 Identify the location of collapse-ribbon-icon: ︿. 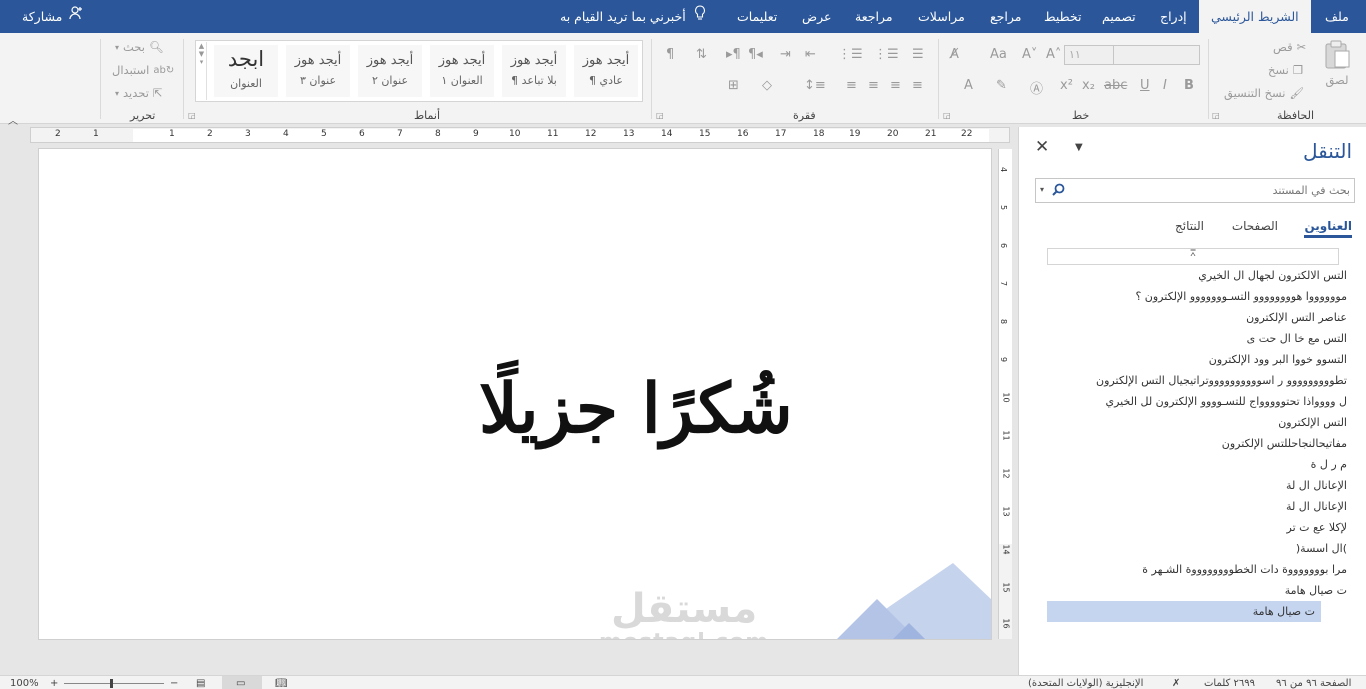
(13, 119).